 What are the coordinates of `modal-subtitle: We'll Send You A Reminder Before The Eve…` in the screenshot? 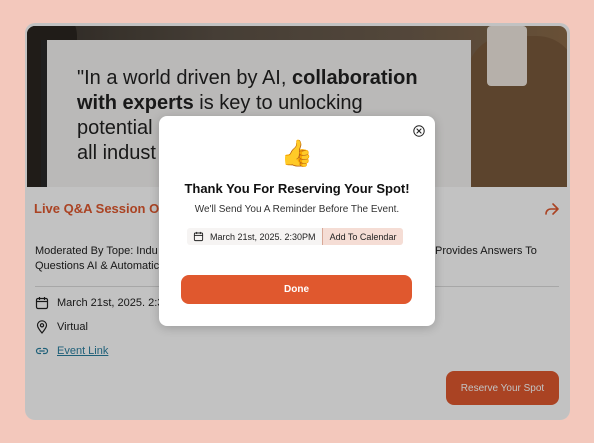 It's located at (297, 209).